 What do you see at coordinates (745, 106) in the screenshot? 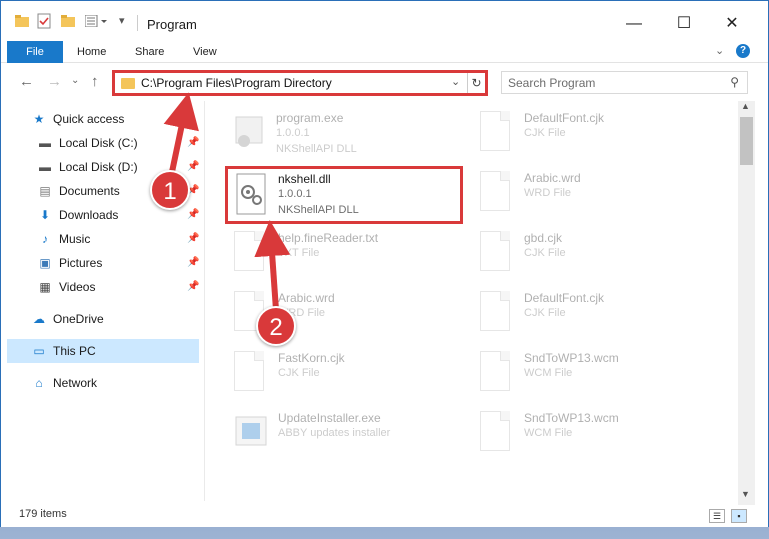
I see `scroll-up-icon: ▲` at bounding box center [745, 106].